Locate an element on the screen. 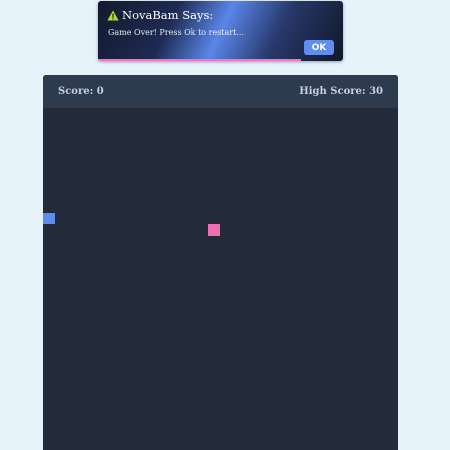  snake-segment is located at coordinates (49, 218).